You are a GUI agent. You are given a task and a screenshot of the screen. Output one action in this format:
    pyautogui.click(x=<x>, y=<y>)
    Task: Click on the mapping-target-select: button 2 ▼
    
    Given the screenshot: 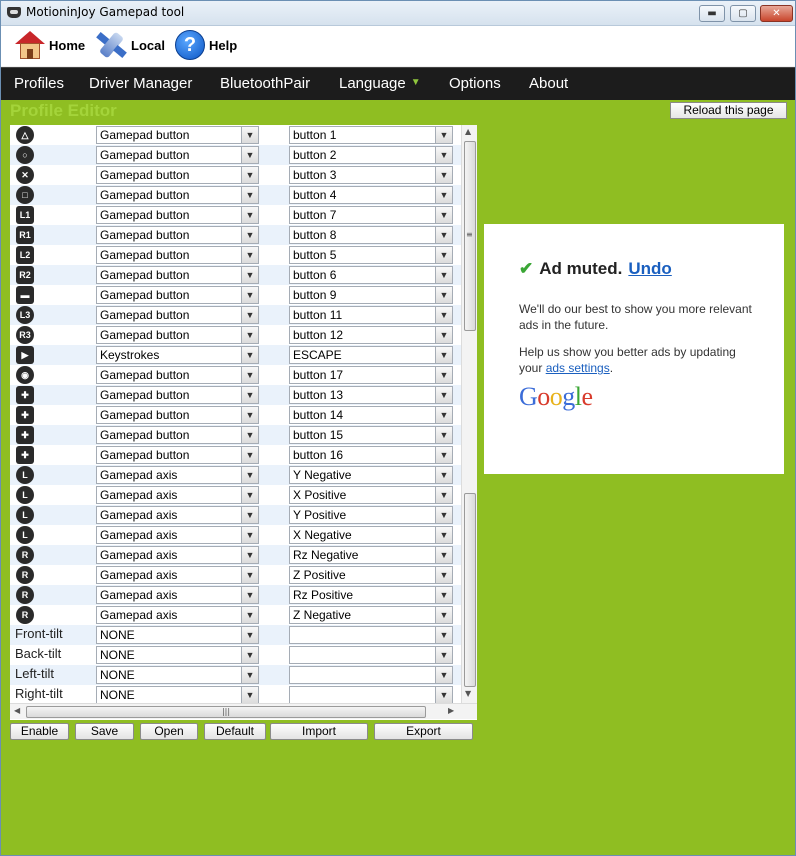 What is the action you would take?
    pyautogui.click(x=371, y=155)
    